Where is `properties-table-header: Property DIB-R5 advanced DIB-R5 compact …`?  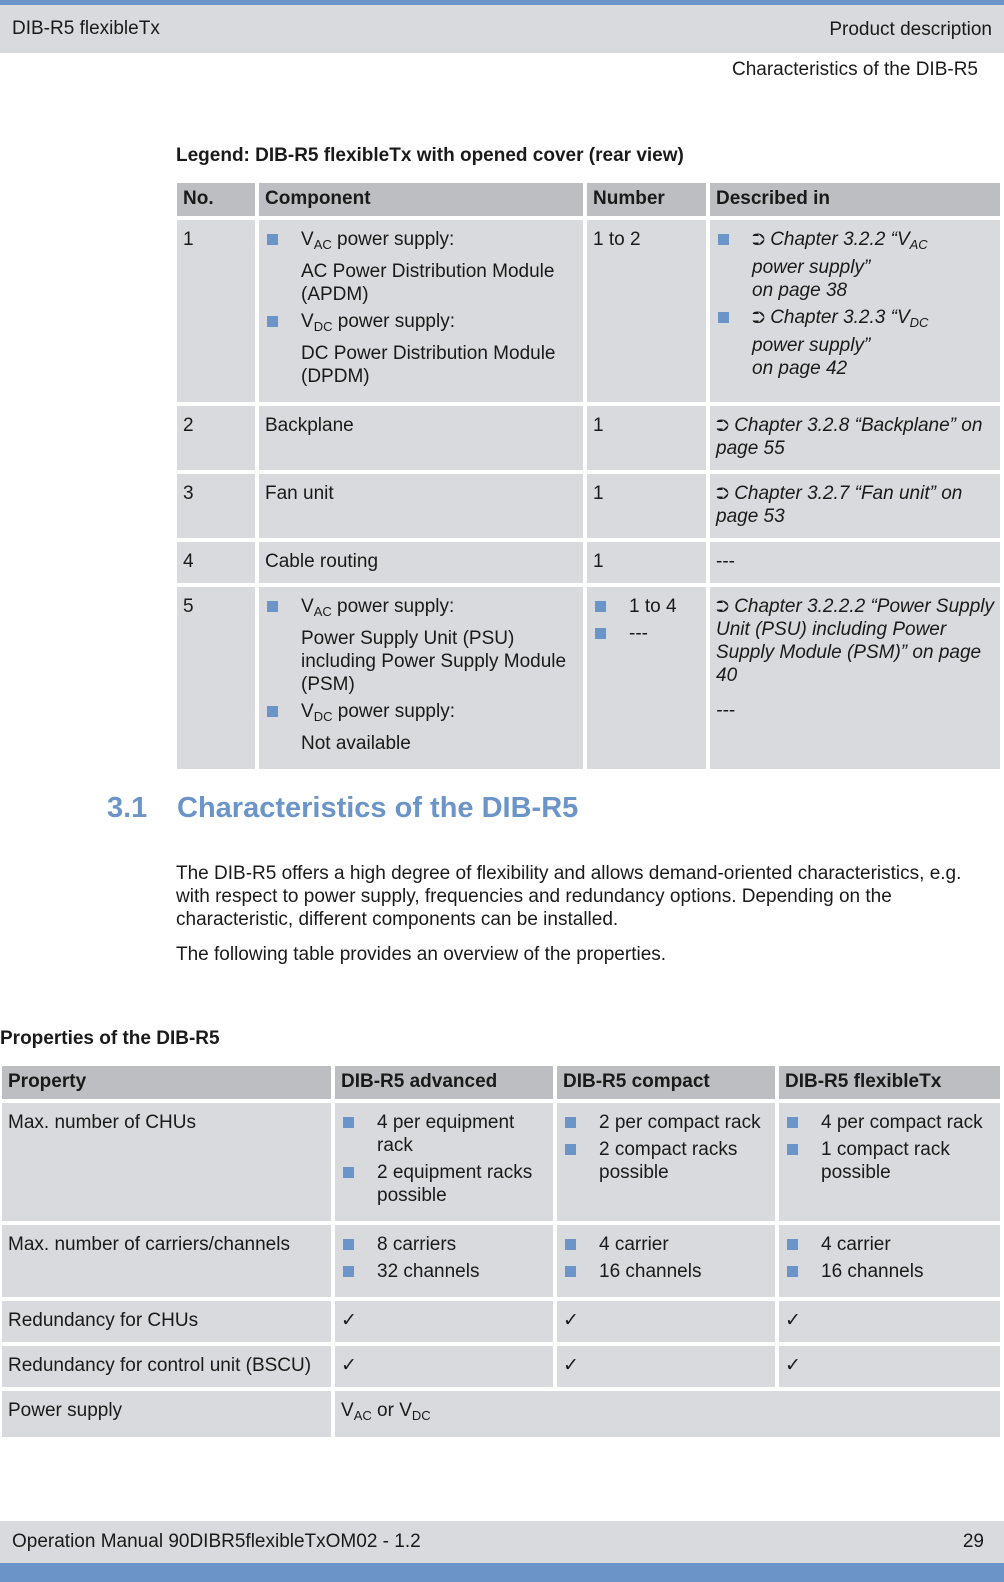
properties-table-header: Property DIB-R5 advanced DIB-R5 compact … is located at coordinates (501, 1082).